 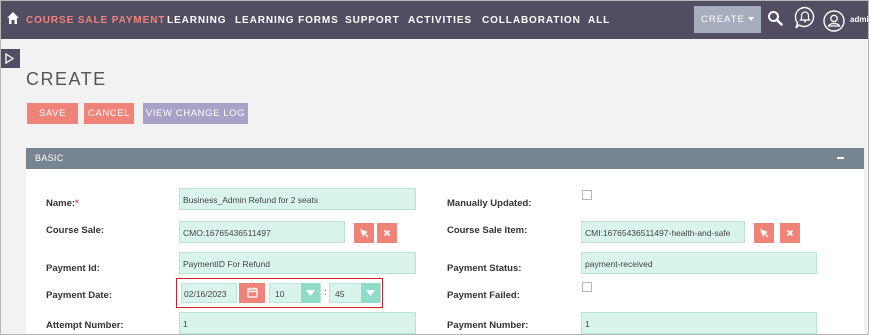 I want to click on hour-value: 10, so click(x=280, y=294).